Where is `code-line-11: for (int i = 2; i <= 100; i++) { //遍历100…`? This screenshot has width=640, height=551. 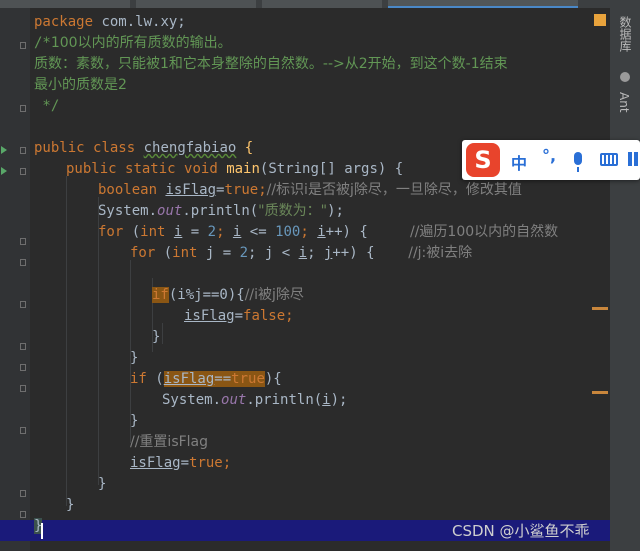
code-line-11: for (int i = 2; i <= 100; i++) { //遍历100… is located at coordinates (328, 232).